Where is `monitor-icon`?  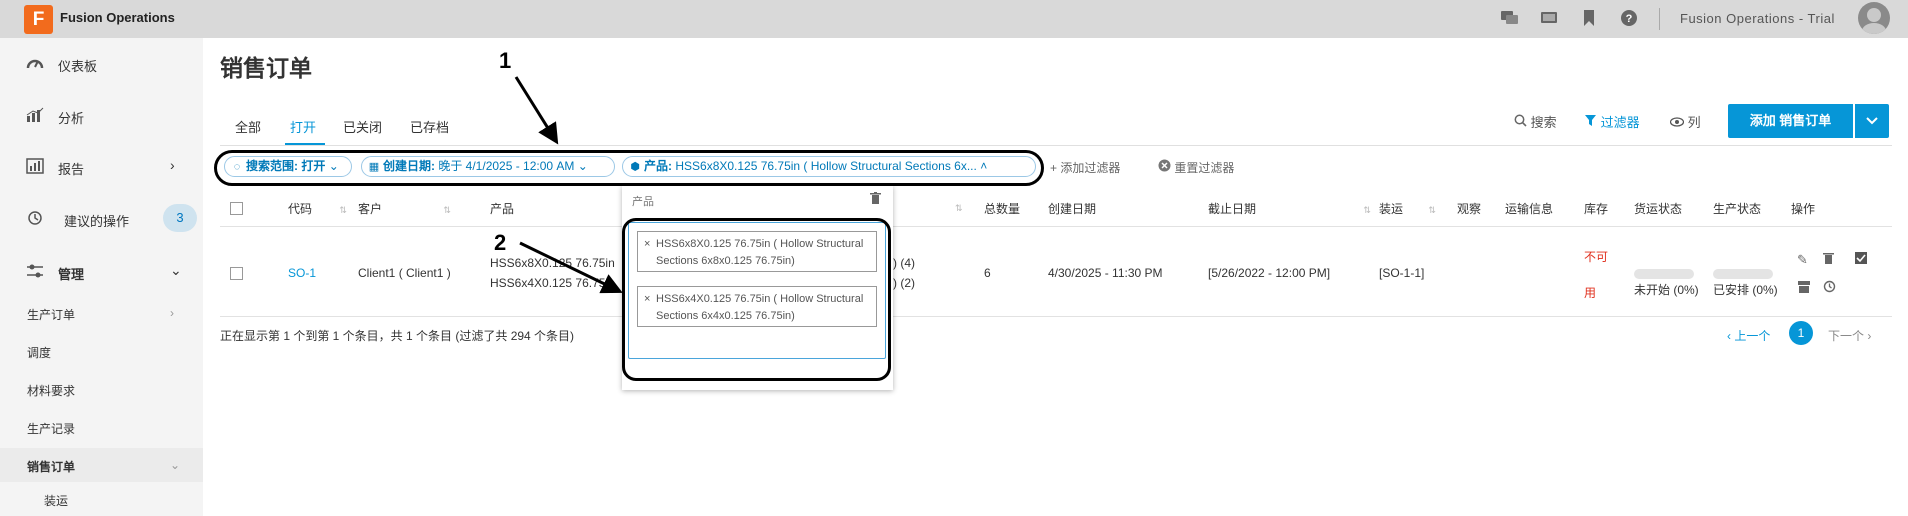 monitor-icon is located at coordinates (1549, 19).